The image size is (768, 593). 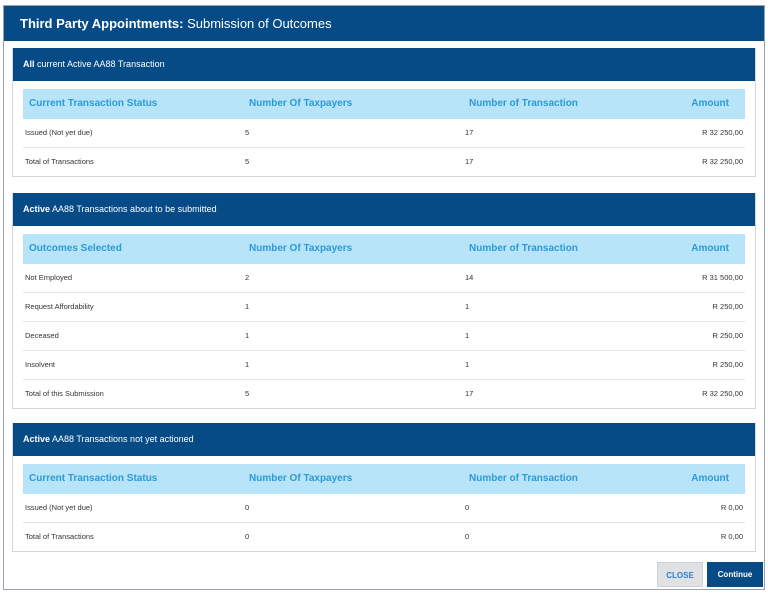 What do you see at coordinates (75, 248) in the screenshot?
I see `column-header: Outcomes Selected` at bounding box center [75, 248].